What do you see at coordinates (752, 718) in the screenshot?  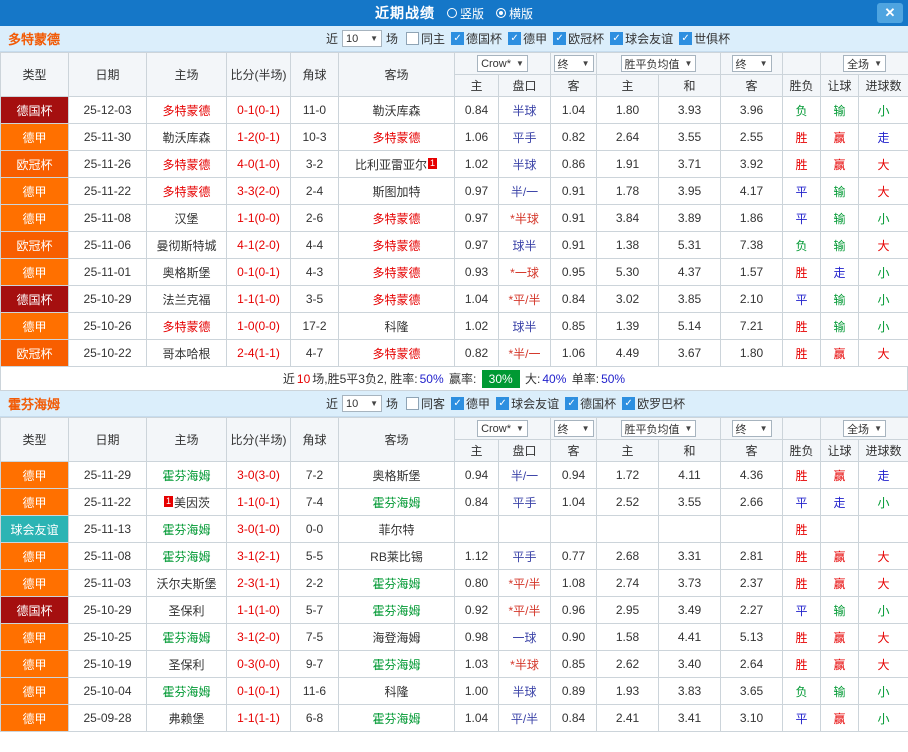 I see `odds-away-win: 3.10` at bounding box center [752, 718].